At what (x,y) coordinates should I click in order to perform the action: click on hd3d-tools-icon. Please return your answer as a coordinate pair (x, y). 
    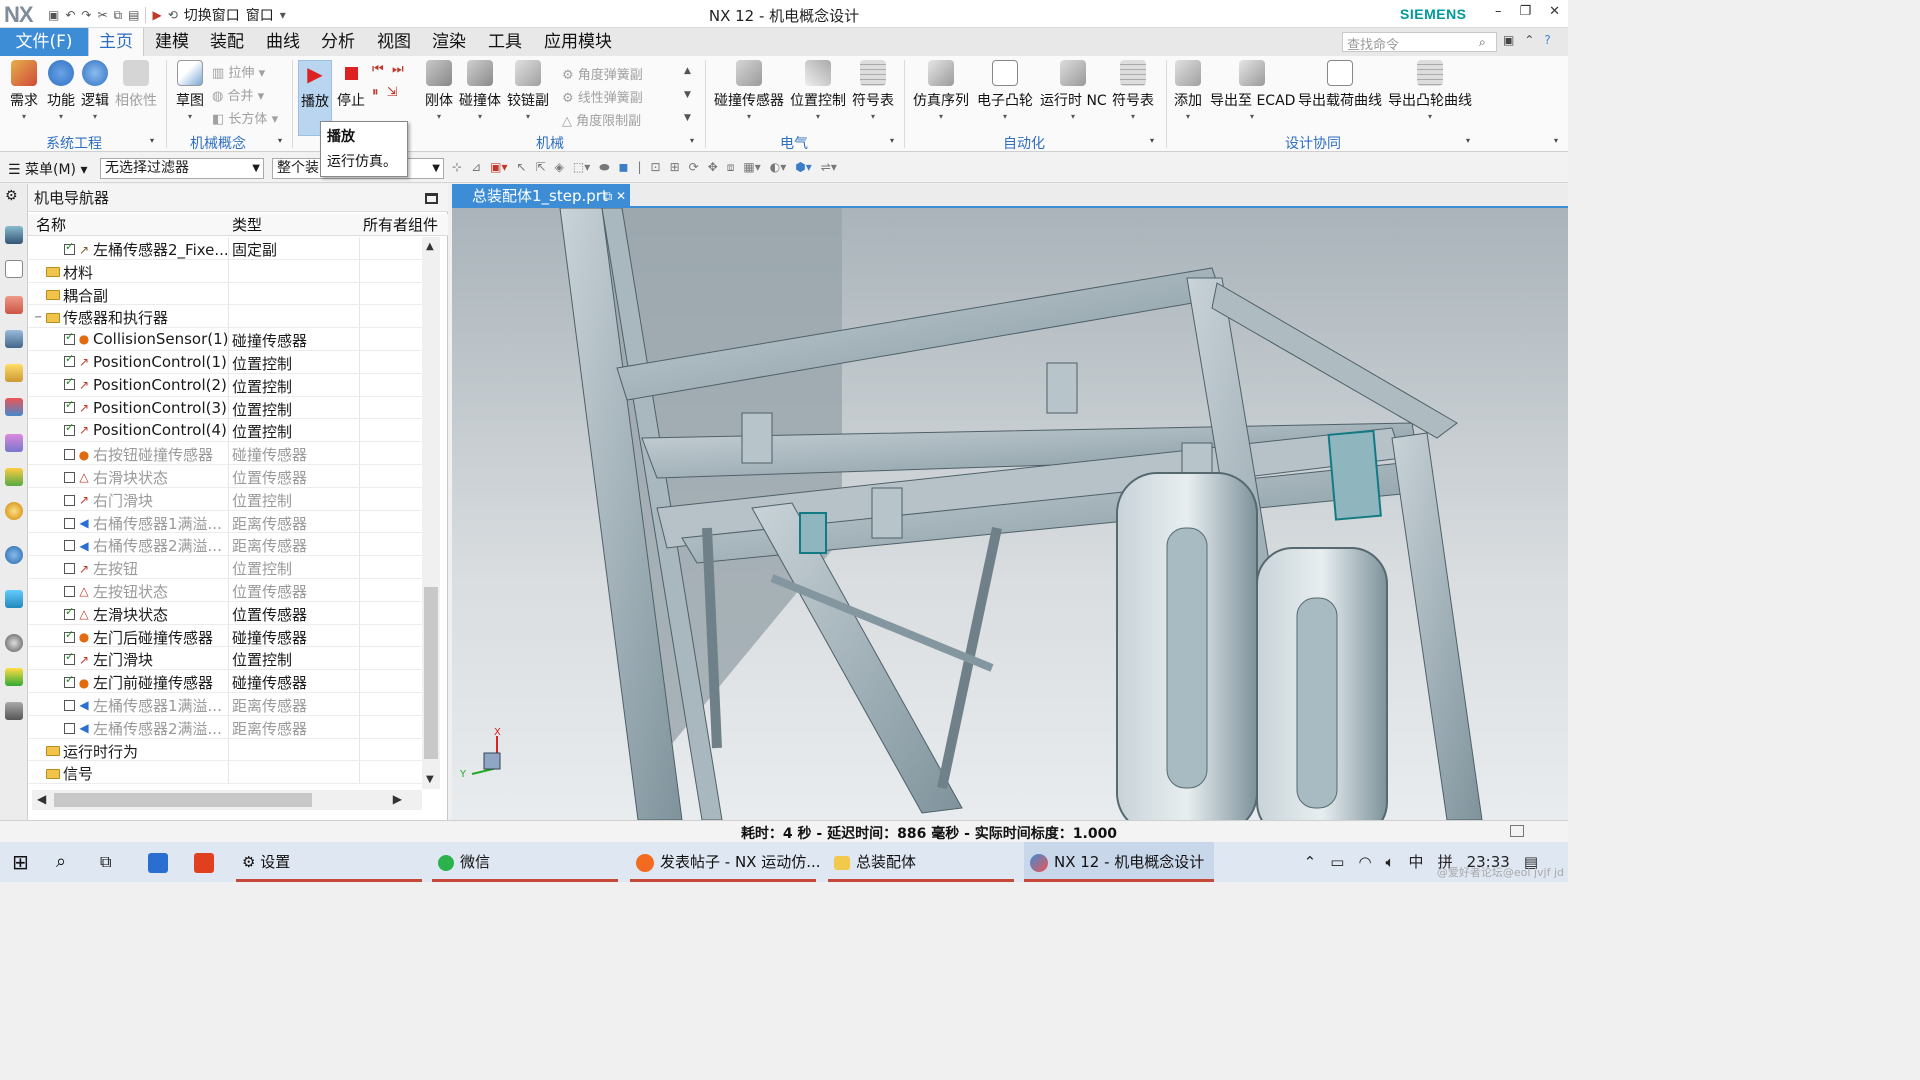
    Looking at the image, I should click on (14, 407).